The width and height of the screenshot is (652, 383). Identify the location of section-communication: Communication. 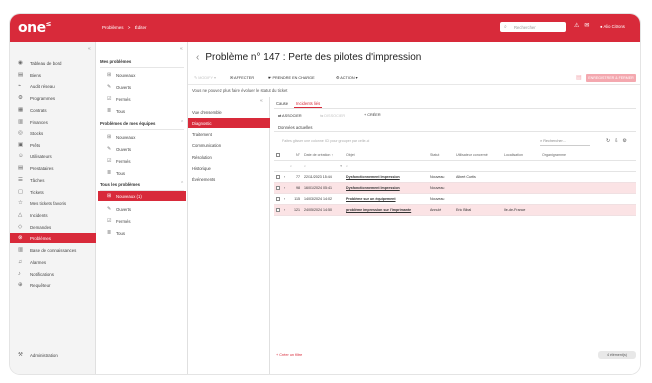
(229, 145).